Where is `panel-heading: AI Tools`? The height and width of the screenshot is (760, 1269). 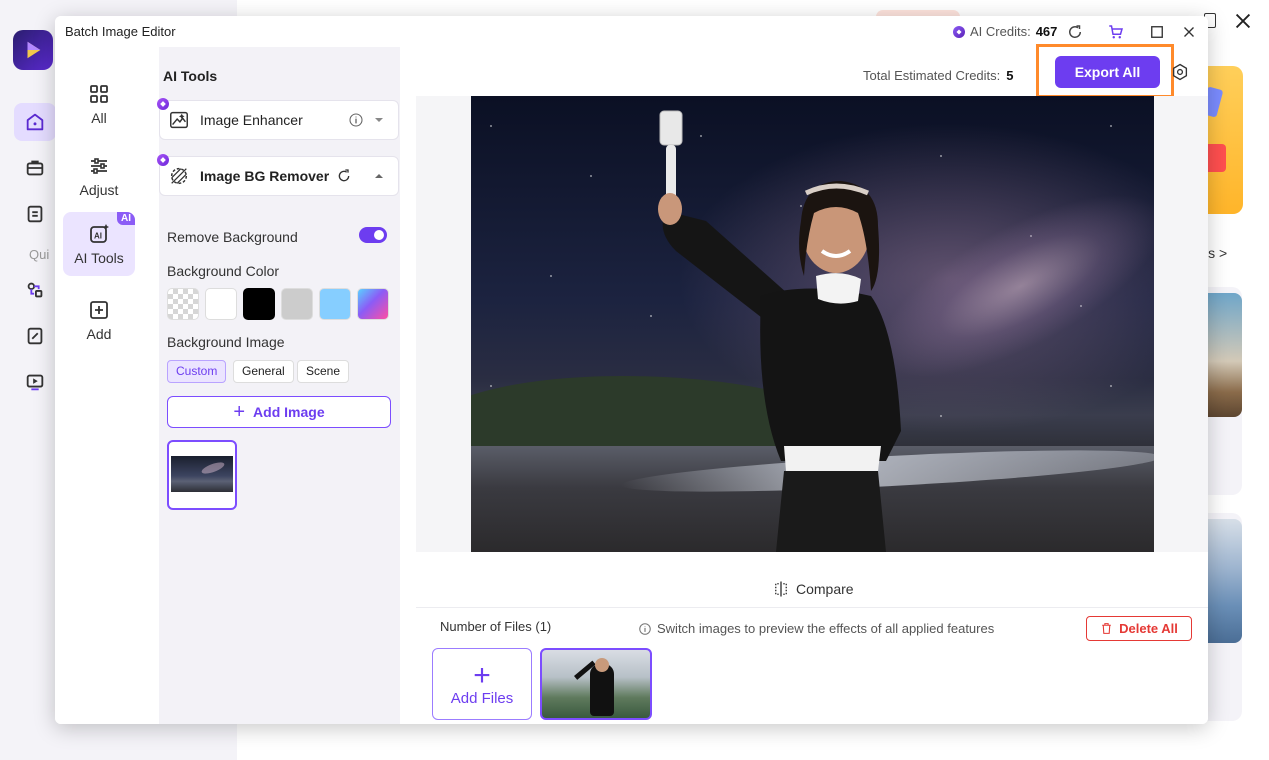 panel-heading: AI Tools is located at coordinates (190, 76).